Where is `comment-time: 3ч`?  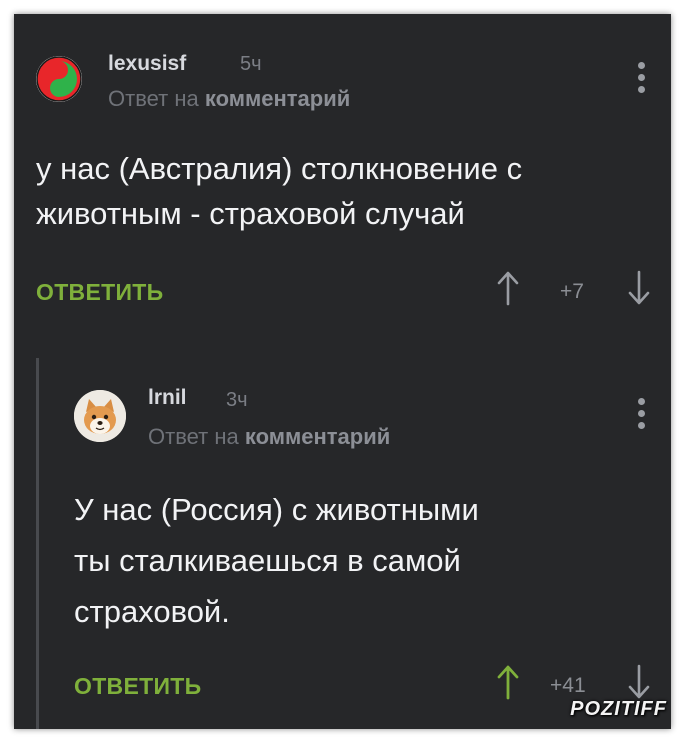
comment-time: 3ч is located at coordinates (237, 400).